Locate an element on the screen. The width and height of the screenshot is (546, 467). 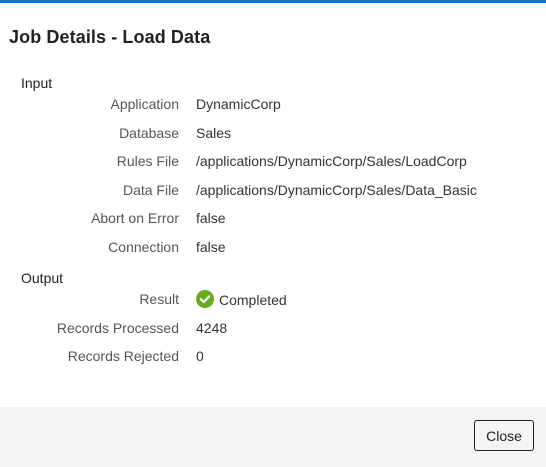
connection-label: Connection is located at coordinates (143, 247).